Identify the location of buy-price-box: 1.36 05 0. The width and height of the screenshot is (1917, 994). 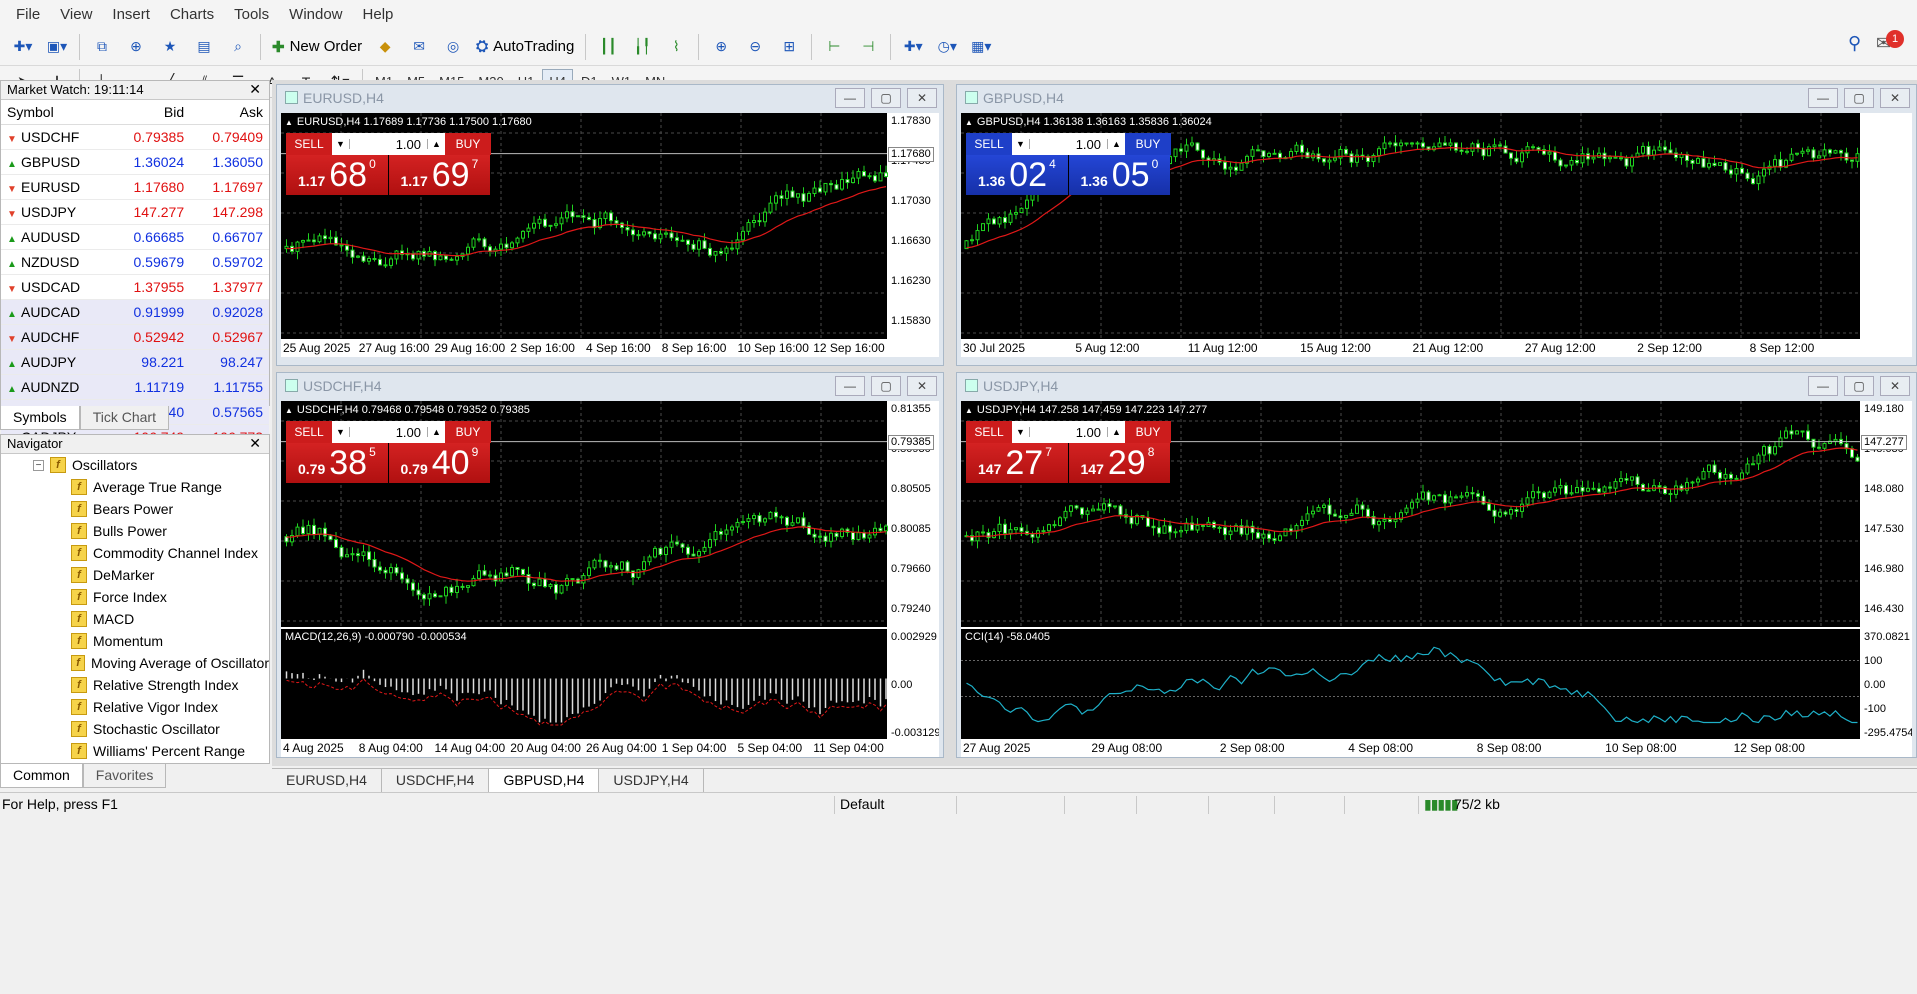
(1119, 175).